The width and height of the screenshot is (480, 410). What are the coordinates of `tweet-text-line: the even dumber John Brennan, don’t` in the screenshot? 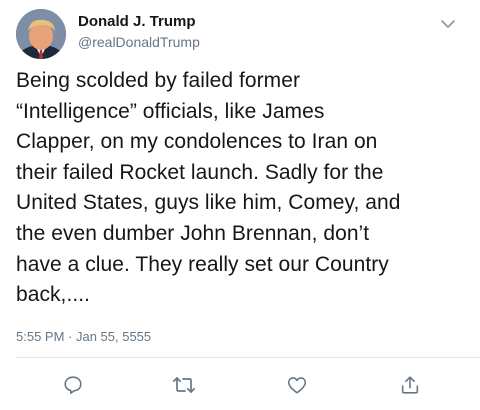 It's located at (193, 233).